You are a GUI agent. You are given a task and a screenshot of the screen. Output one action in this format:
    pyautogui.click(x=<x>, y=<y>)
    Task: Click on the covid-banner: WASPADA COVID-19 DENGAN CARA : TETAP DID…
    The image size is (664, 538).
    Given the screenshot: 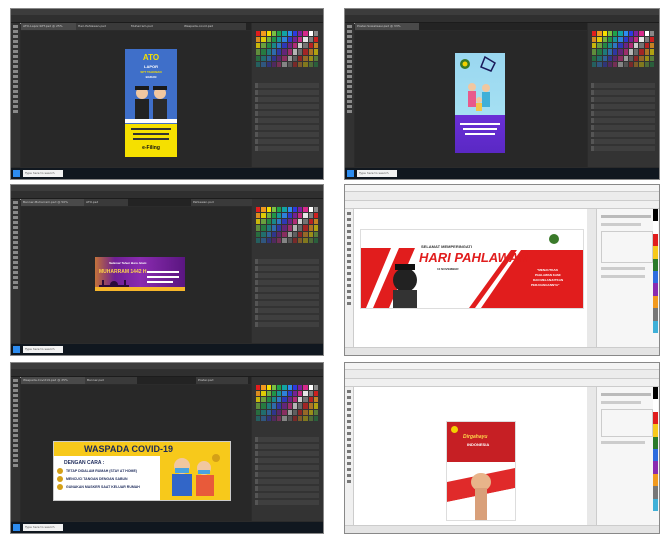 What is the action you would take?
    pyautogui.click(x=142, y=471)
    